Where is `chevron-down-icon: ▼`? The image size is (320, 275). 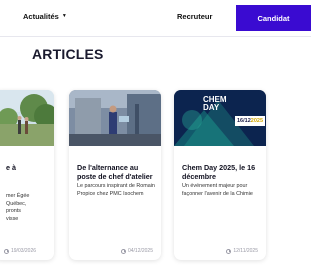 chevron-down-icon: ▼ is located at coordinates (64, 16).